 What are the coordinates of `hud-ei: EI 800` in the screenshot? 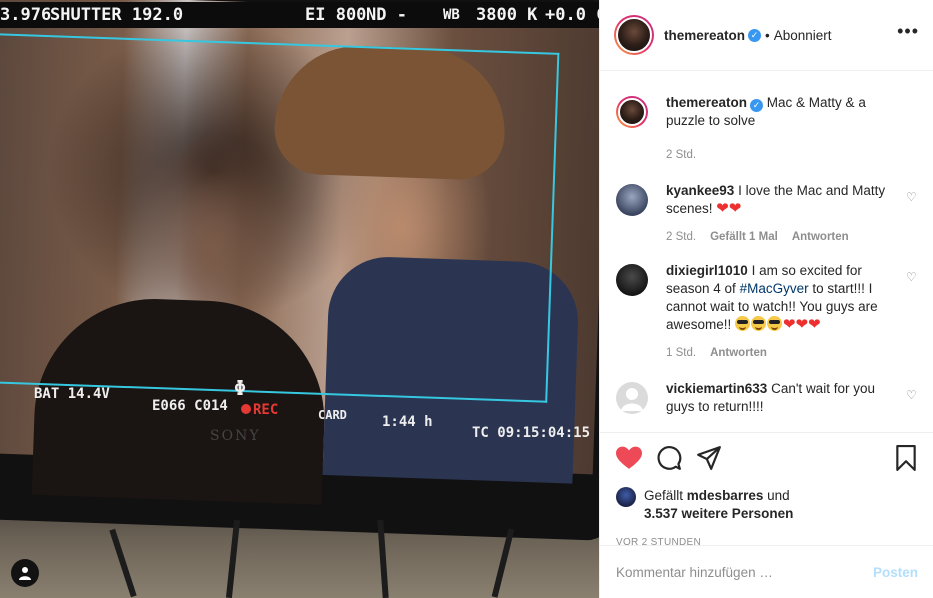 It's located at (336, 15).